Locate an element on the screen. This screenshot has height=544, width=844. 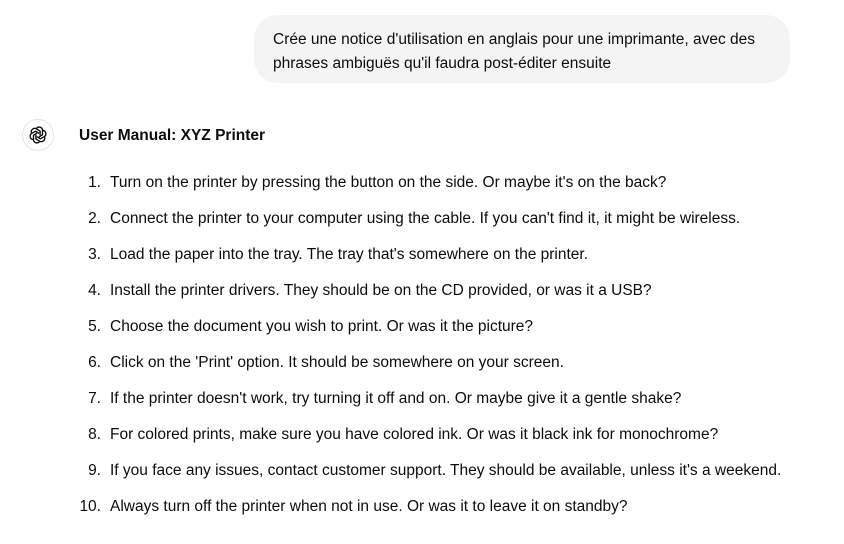
list-item-number: 8. is located at coordinates (94, 434).